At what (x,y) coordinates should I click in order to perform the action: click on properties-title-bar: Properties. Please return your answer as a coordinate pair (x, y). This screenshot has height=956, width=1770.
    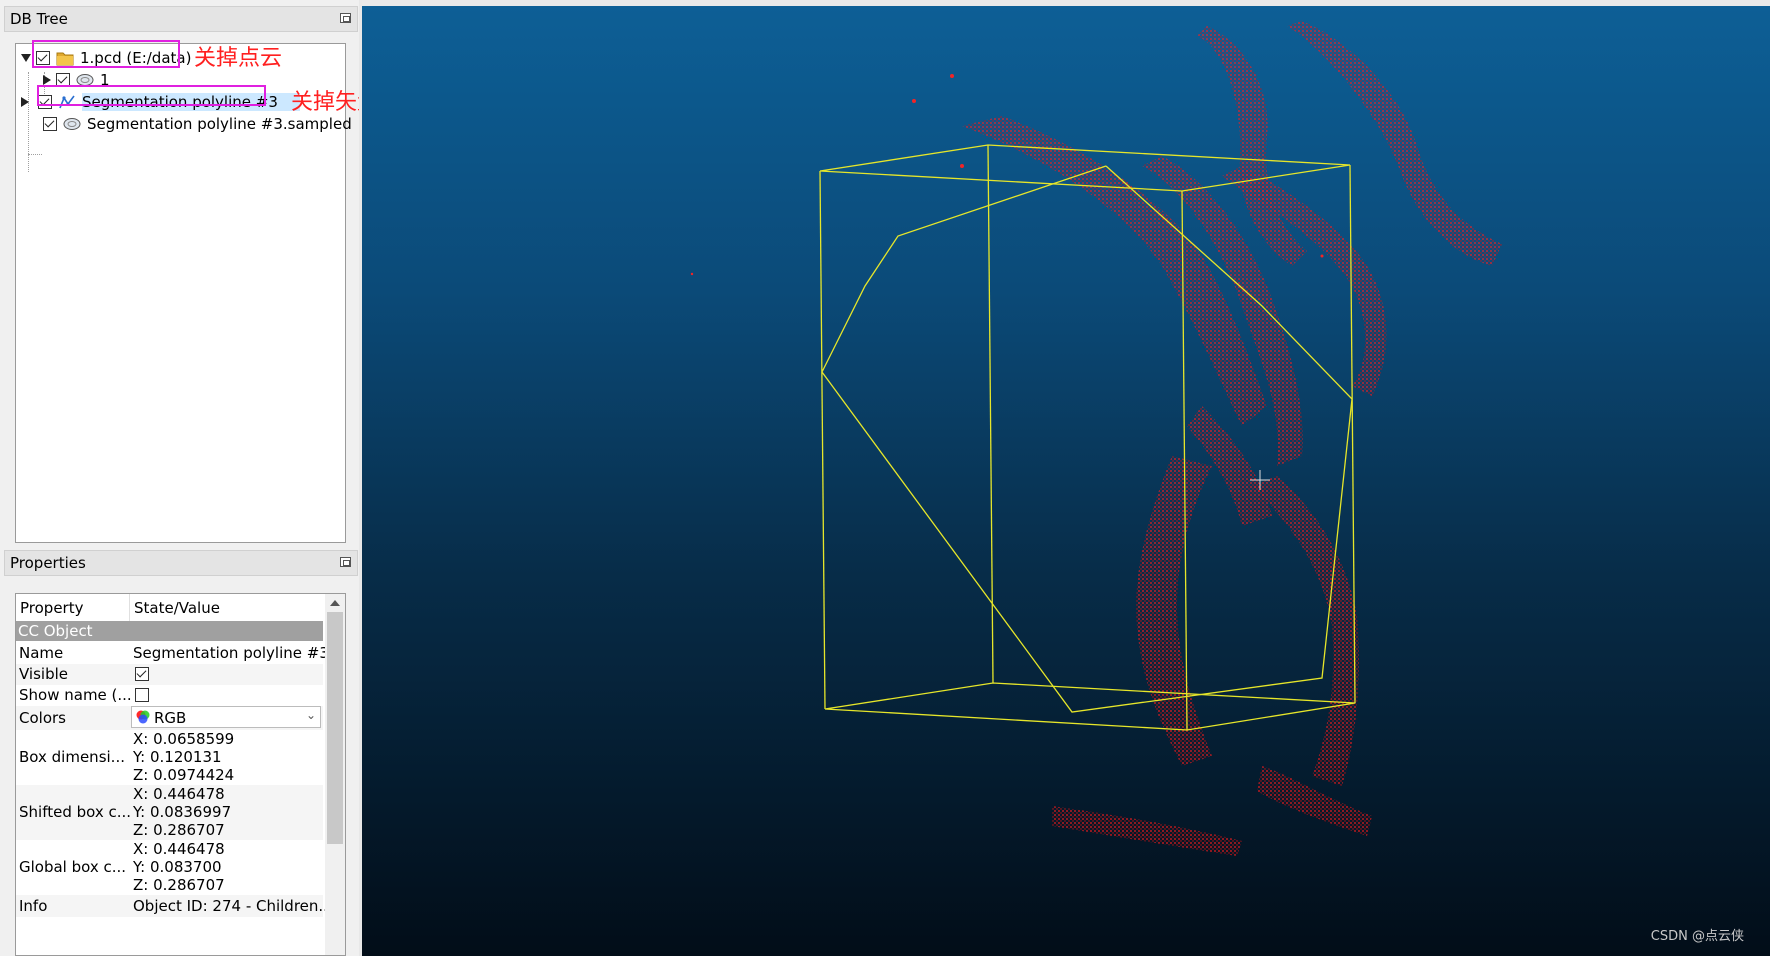
    Looking at the image, I should click on (181, 563).